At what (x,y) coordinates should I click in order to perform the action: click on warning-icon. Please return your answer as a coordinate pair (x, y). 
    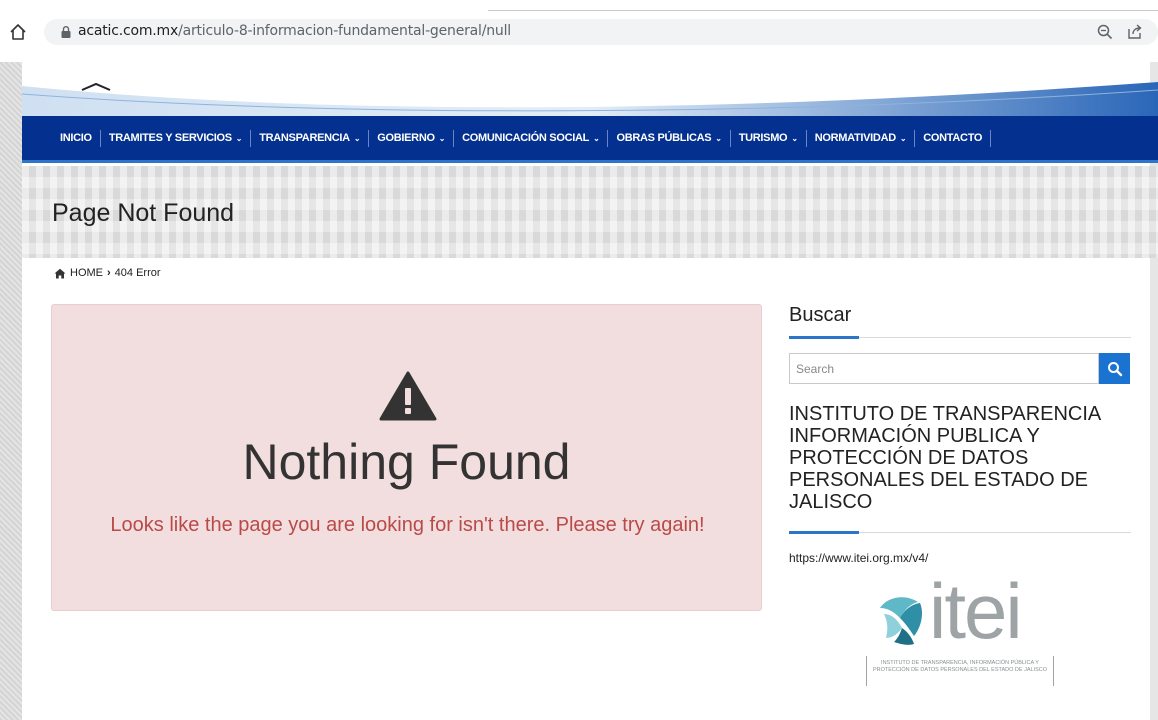
    Looking at the image, I should click on (408, 396).